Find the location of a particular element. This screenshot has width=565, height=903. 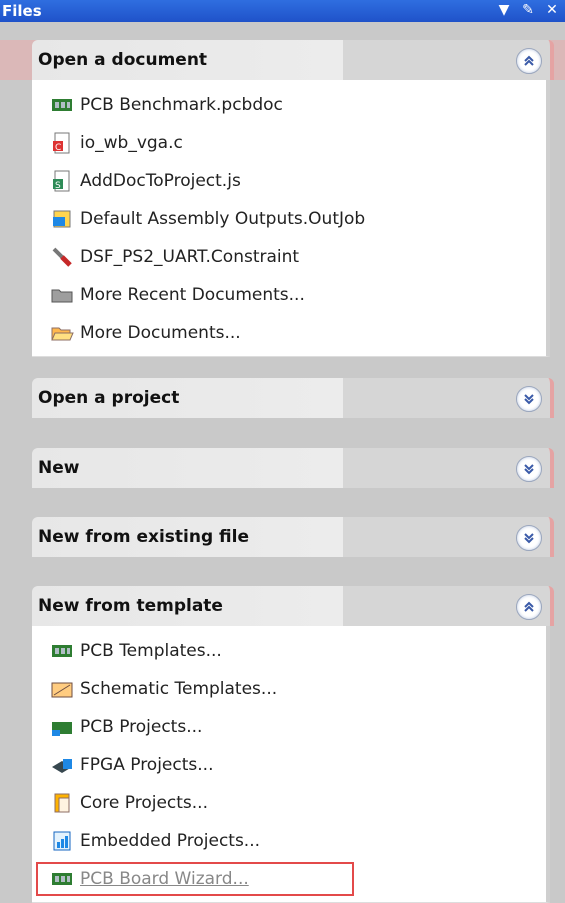

schematic-icon is located at coordinates (62, 689).